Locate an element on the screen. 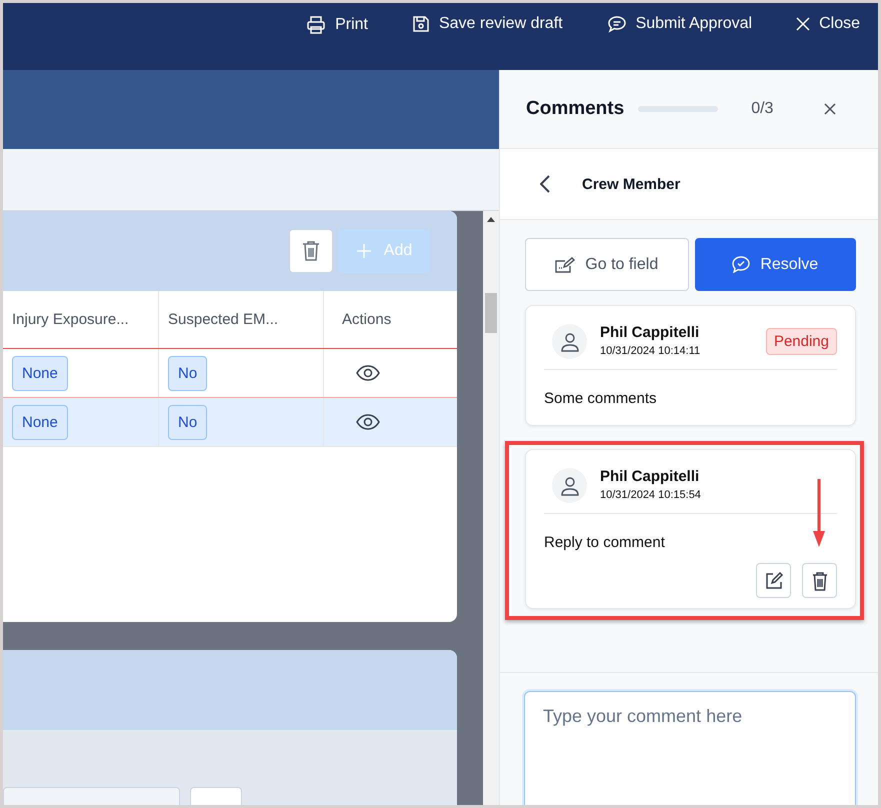 Image resolution: width=881 pixels, height=808 pixels. scroll-up-icon is located at coordinates (491, 219).